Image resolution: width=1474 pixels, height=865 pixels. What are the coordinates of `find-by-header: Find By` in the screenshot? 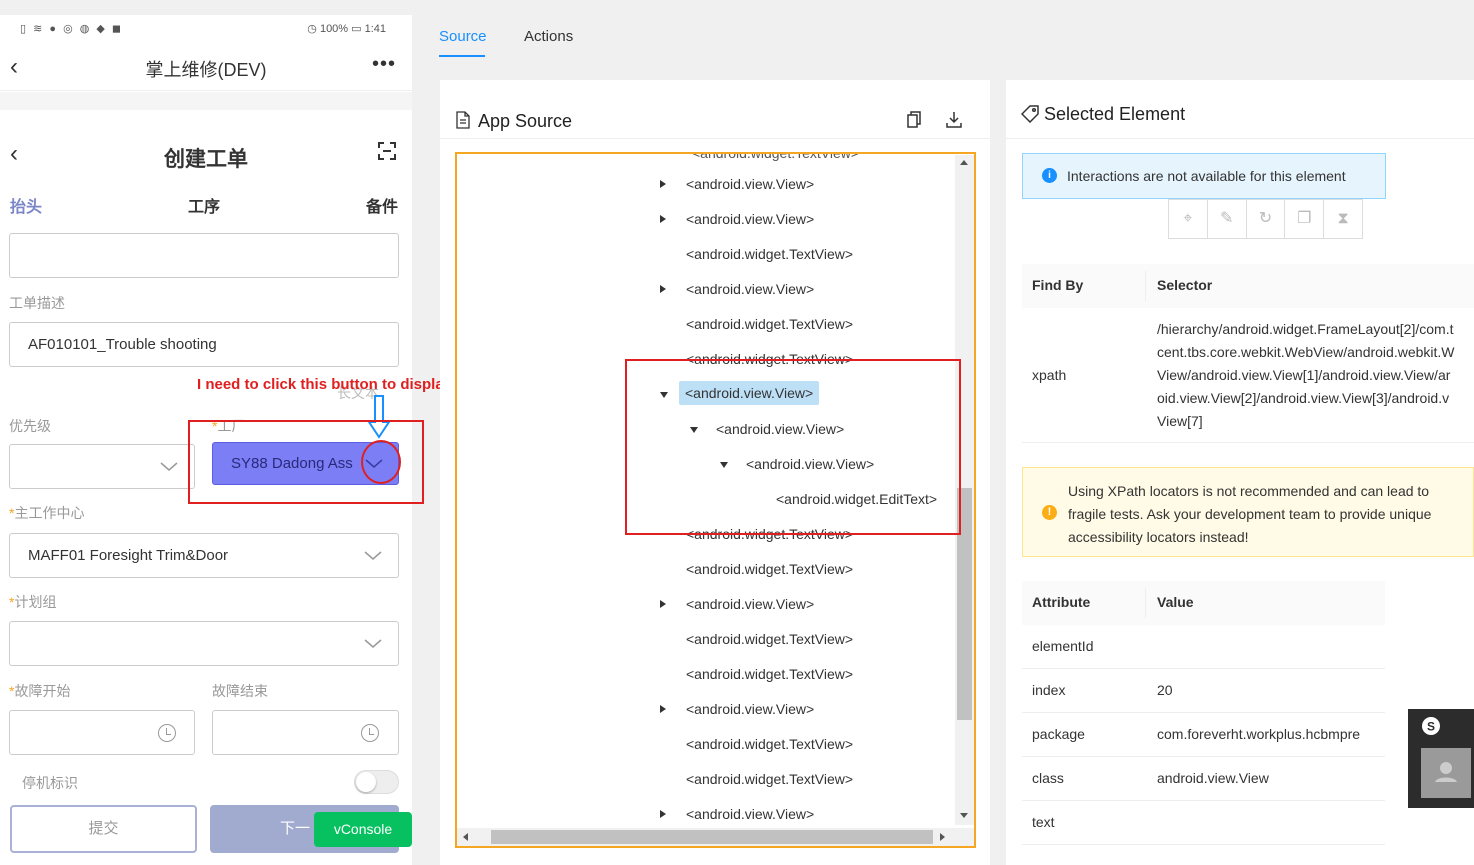 It's located at (1058, 285).